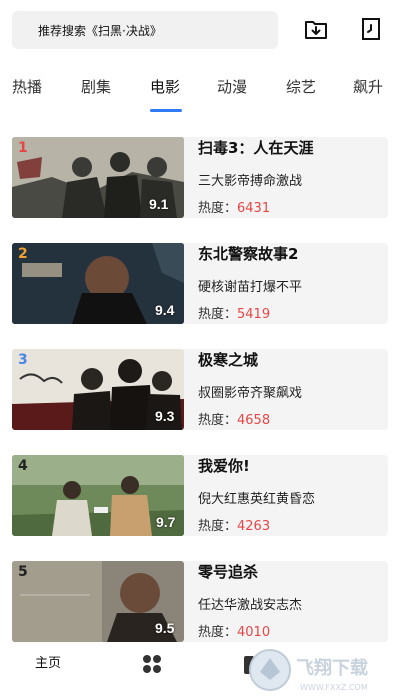 The height and width of the screenshot is (700, 400). I want to click on movie-description: 叔圈影帝齐聚飙戏, so click(250, 393).